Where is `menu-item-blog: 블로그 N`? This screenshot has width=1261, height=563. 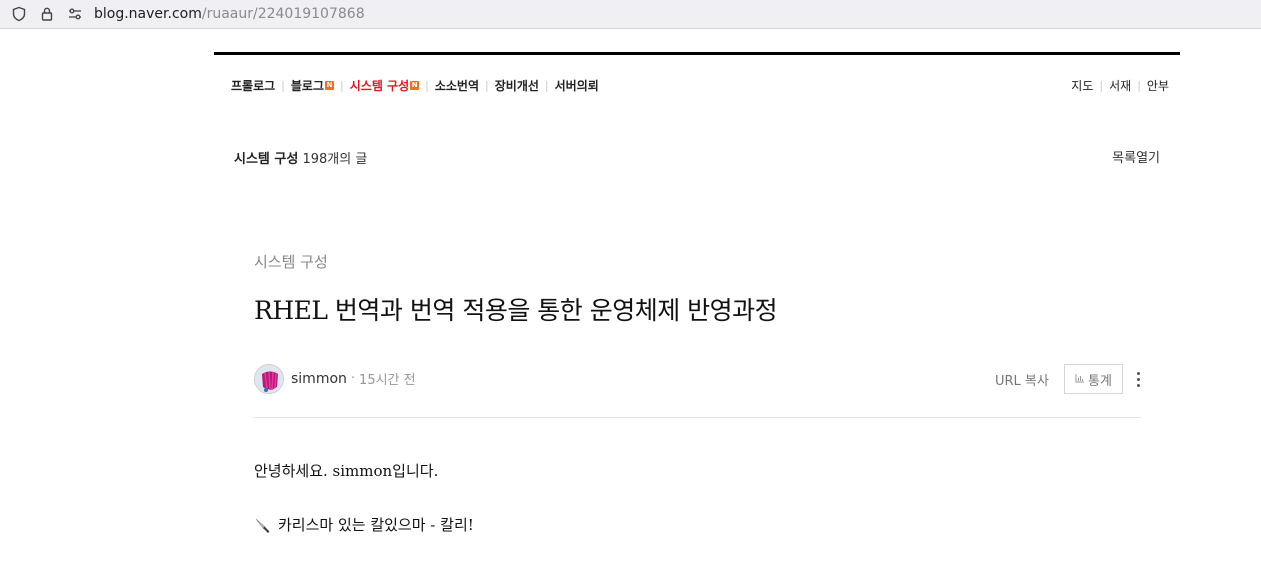 menu-item-blog: 블로그 N is located at coordinates (312, 85).